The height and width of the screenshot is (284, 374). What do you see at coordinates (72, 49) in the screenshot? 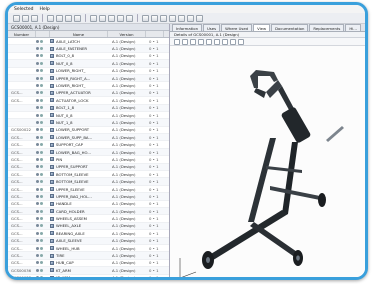
I see `part-name: AXLE_FASTENER` at bounding box center [72, 49].